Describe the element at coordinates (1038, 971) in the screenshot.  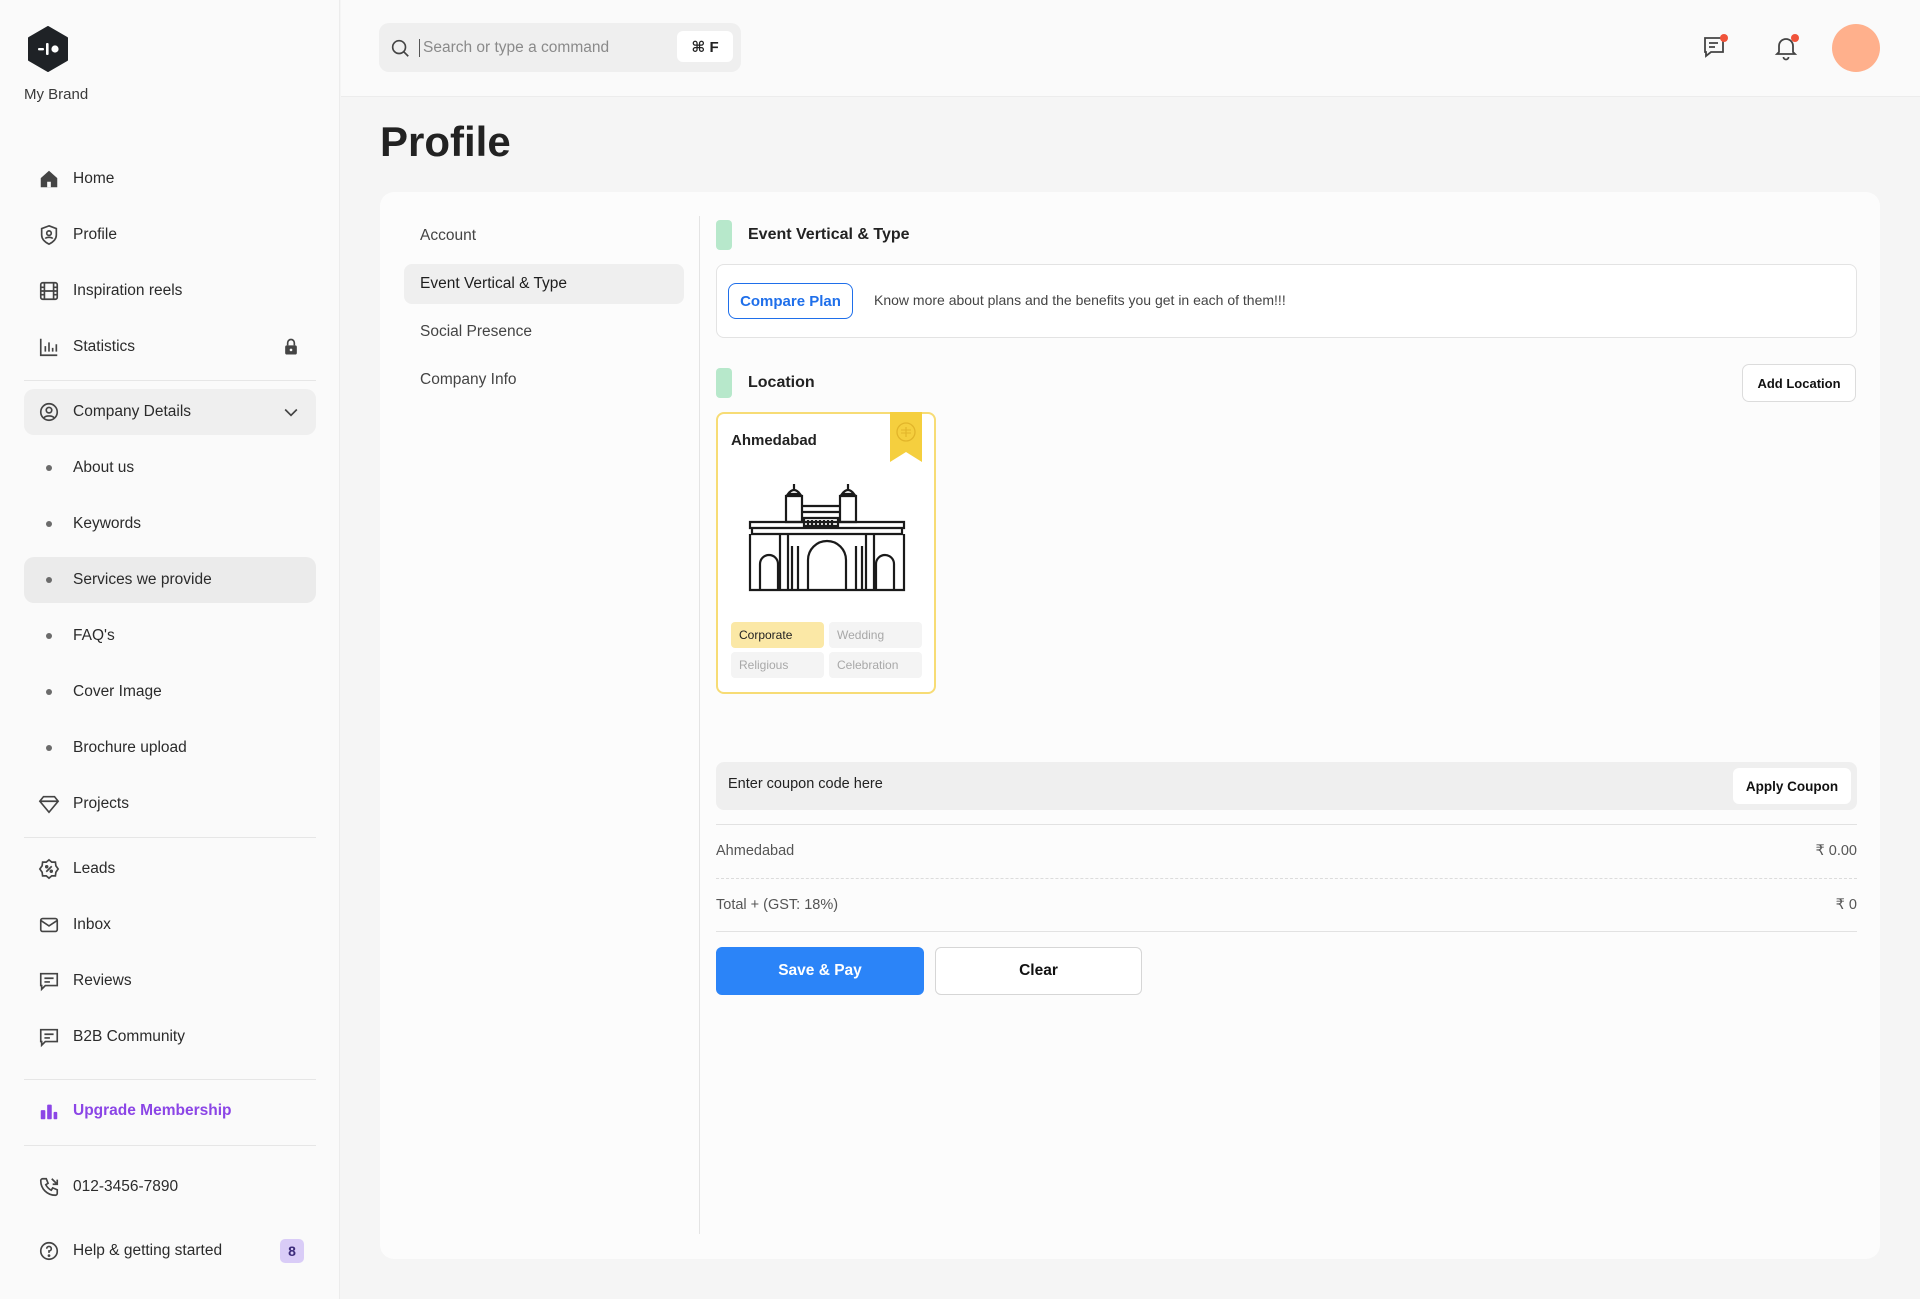
I see `clear-button: Clear` at that location.